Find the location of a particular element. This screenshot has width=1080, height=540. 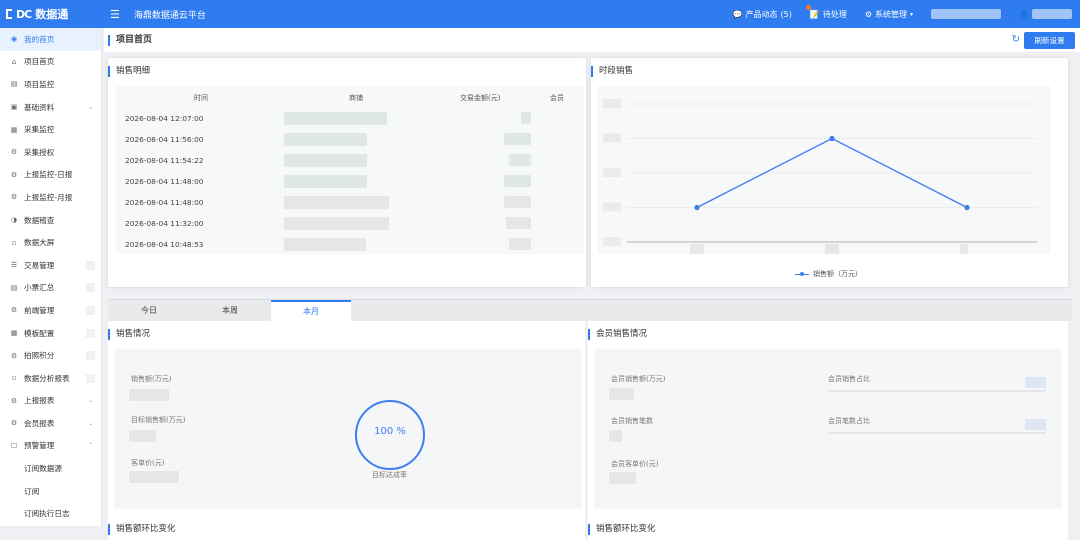

sidebar-item-18: ☐ 预警管理 ⌃ is located at coordinates (50, 446).